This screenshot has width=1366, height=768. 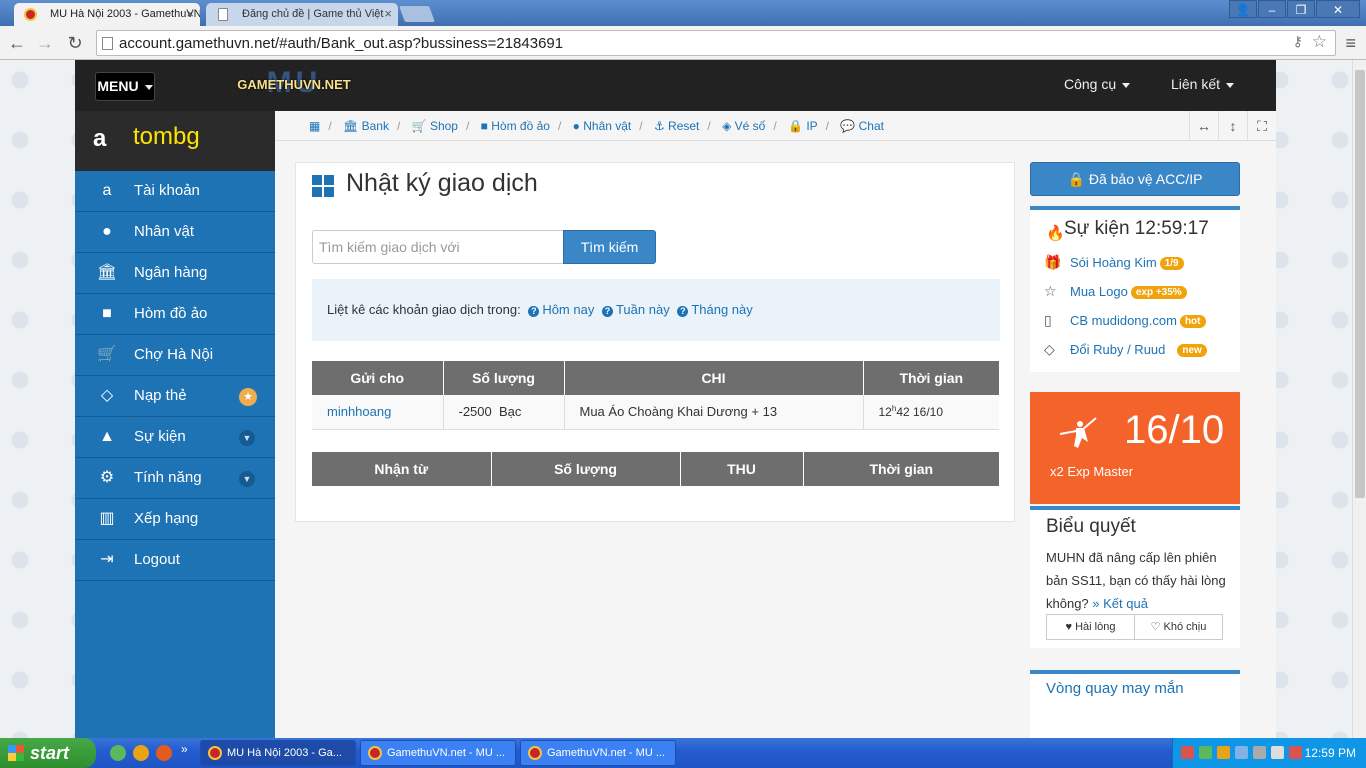 I want to click on breadcrumb-bank: 🏛 Bank, so click(x=366, y=126).